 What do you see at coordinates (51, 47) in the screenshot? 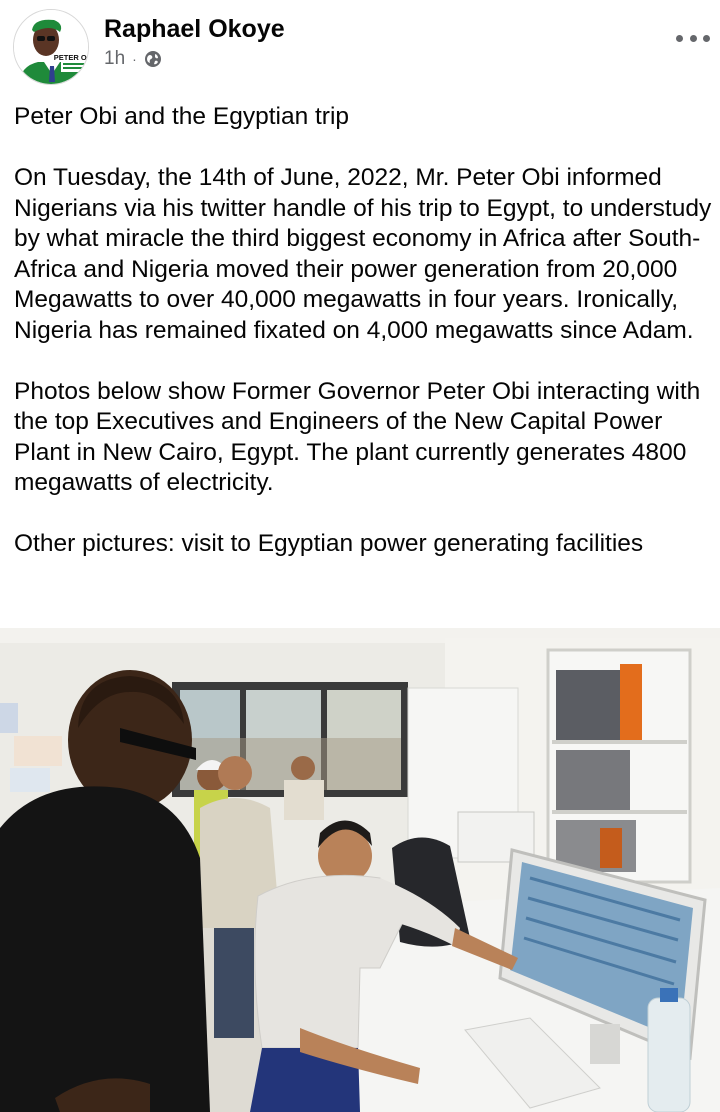
I see `avatar: PETER OBI` at bounding box center [51, 47].